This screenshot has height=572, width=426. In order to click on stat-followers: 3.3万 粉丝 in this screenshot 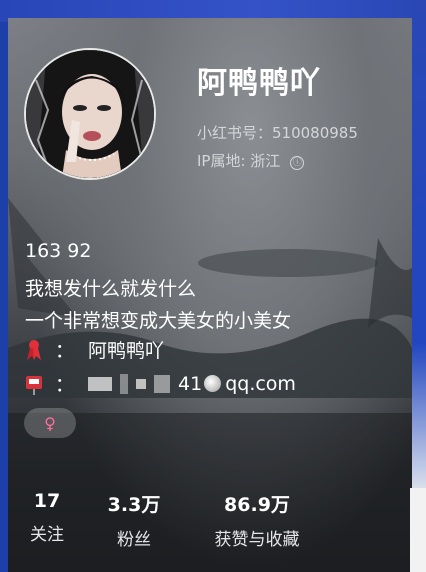, I will do `click(134, 520)`.